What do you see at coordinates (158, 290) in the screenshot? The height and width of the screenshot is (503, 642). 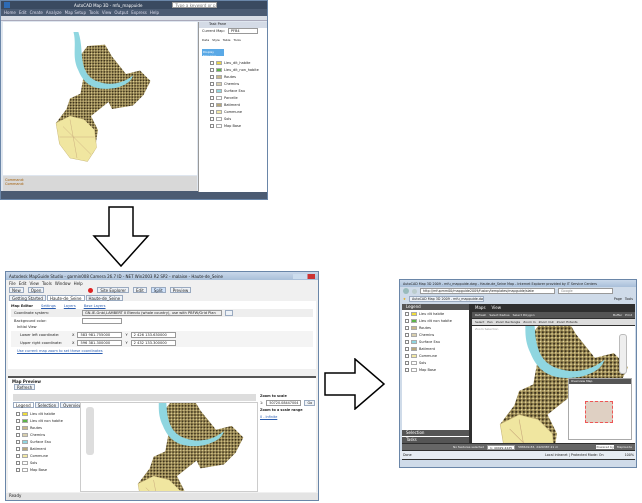 I see `split-button: Split` at bounding box center [158, 290].